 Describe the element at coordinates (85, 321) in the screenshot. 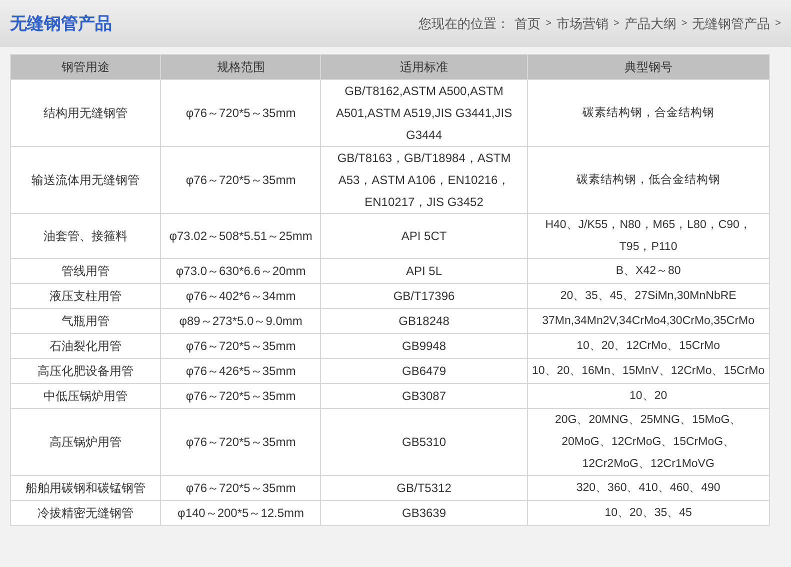

I see `table-cell: 气瓶用管` at that location.